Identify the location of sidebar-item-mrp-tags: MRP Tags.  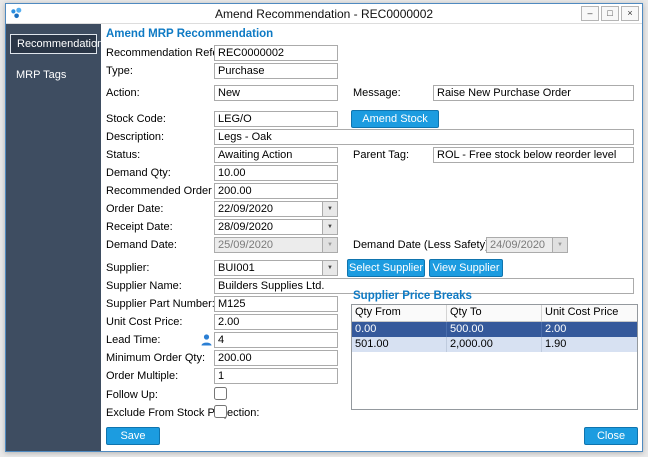
(53, 76).